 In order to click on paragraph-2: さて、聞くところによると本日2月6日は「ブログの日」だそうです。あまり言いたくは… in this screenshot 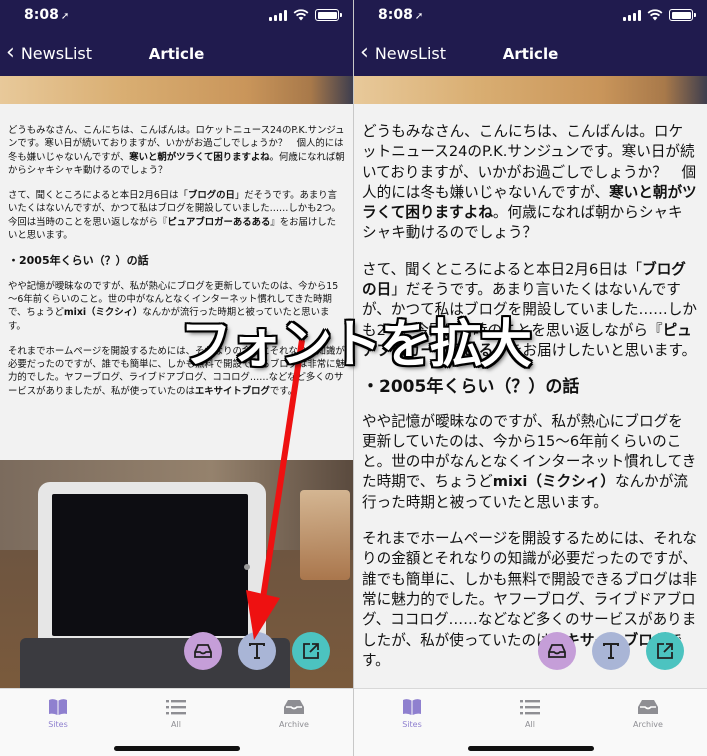, I will do `click(174, 216)`.